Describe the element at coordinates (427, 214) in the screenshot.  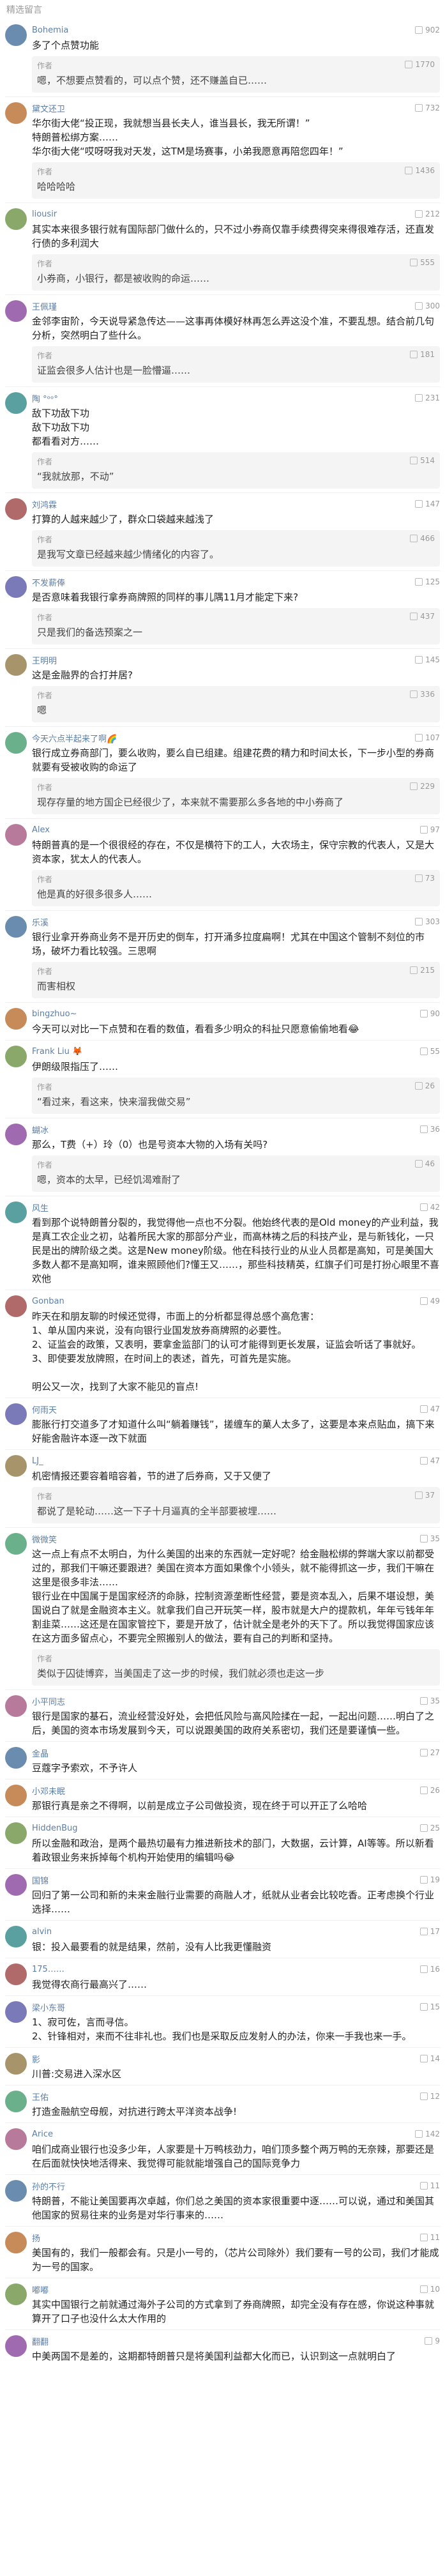
I see `like-button: 212` at that location.